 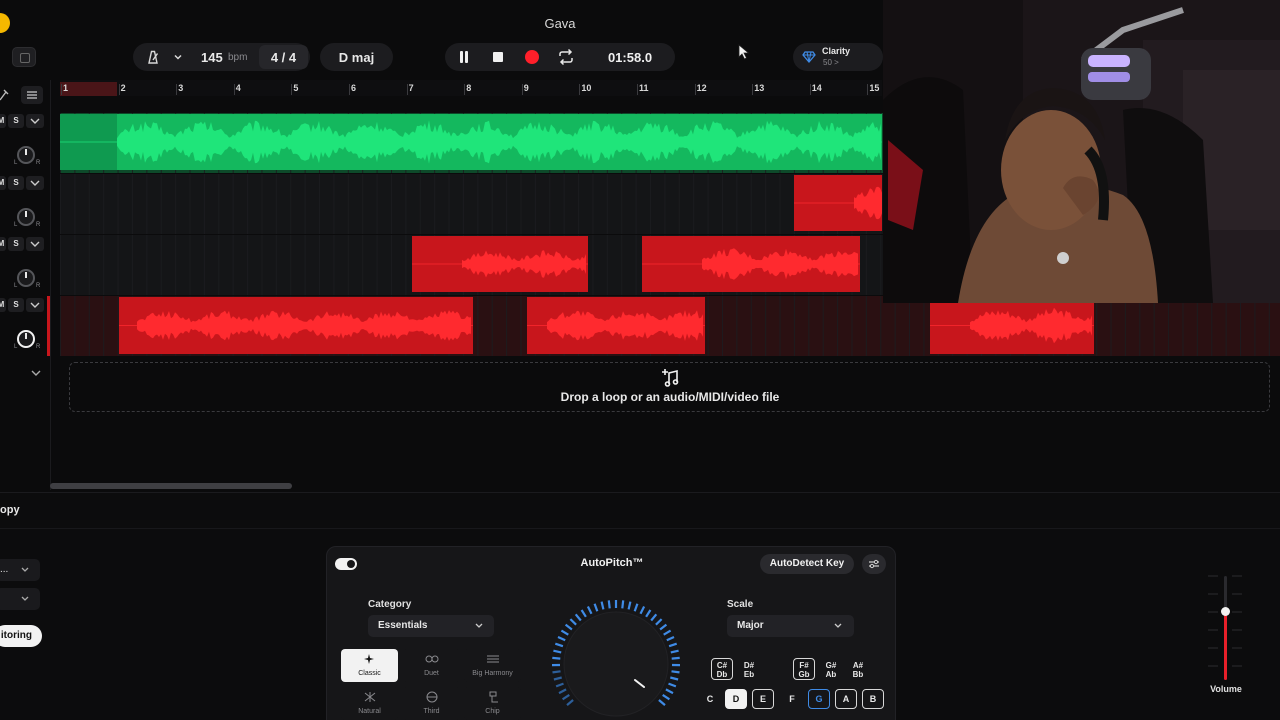 What do you see at coordinates (369, 659) in the screenshot?
I see `sparkle-icon` at bounding box center [369, 659].